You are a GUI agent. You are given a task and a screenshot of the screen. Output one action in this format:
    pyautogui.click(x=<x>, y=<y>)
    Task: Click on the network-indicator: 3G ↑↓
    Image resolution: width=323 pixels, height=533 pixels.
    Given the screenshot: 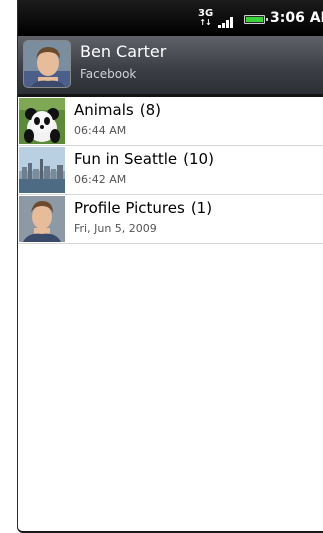 What is the action you would take?
    pyautogui.click(x=205, y=18)
    